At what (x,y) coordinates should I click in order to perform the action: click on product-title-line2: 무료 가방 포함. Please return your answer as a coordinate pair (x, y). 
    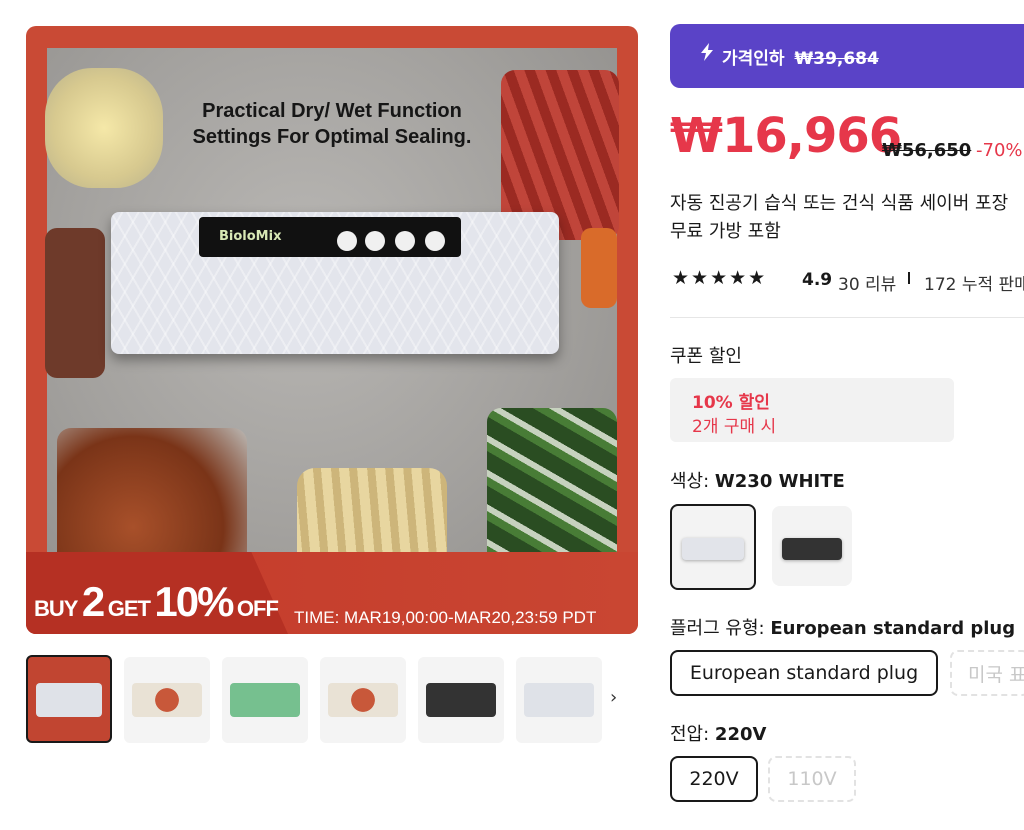
    Looking at the image, I should click on (725, 231).